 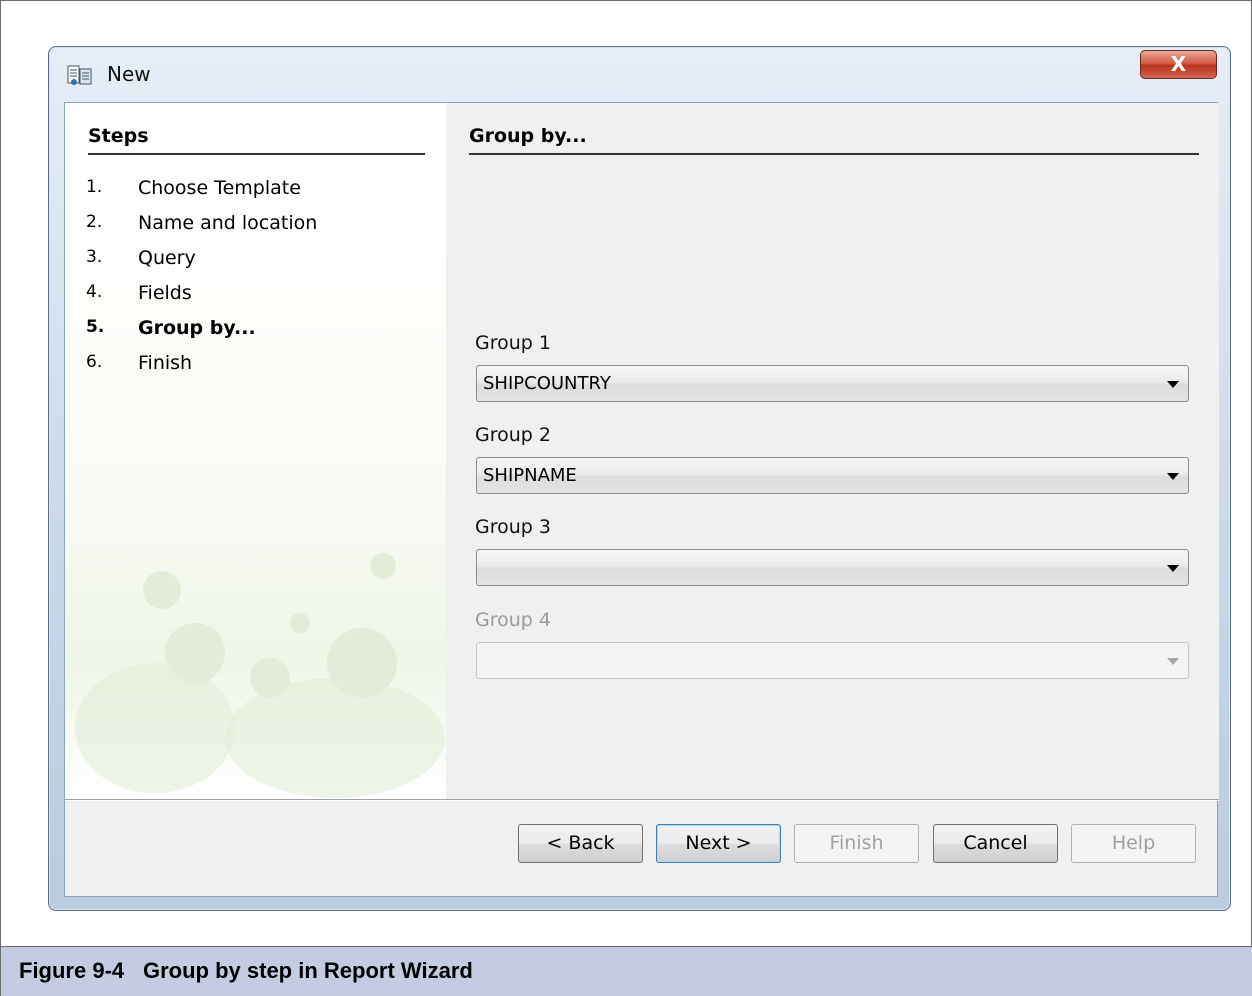 What do you see at coordinates (228, 223) in the screenshot?
I see `step-label: Name and location` at bounding box center [228, 223].